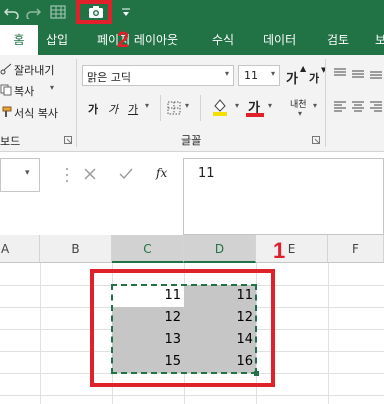 Image resolution: width=384 pixels, height=404 pixels. What do you see at coordinates (316, 140) in the screenshot?
I see `font-launcher-icon` at bounding box center [316, 140].